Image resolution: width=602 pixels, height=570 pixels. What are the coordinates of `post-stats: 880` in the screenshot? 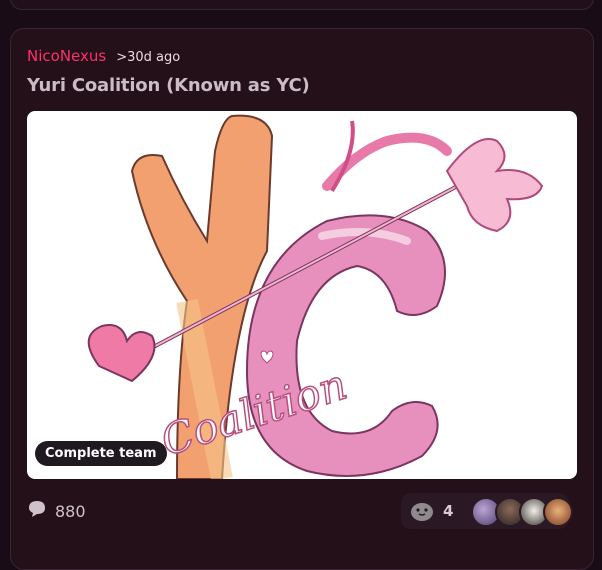 It's located at (56, 511).